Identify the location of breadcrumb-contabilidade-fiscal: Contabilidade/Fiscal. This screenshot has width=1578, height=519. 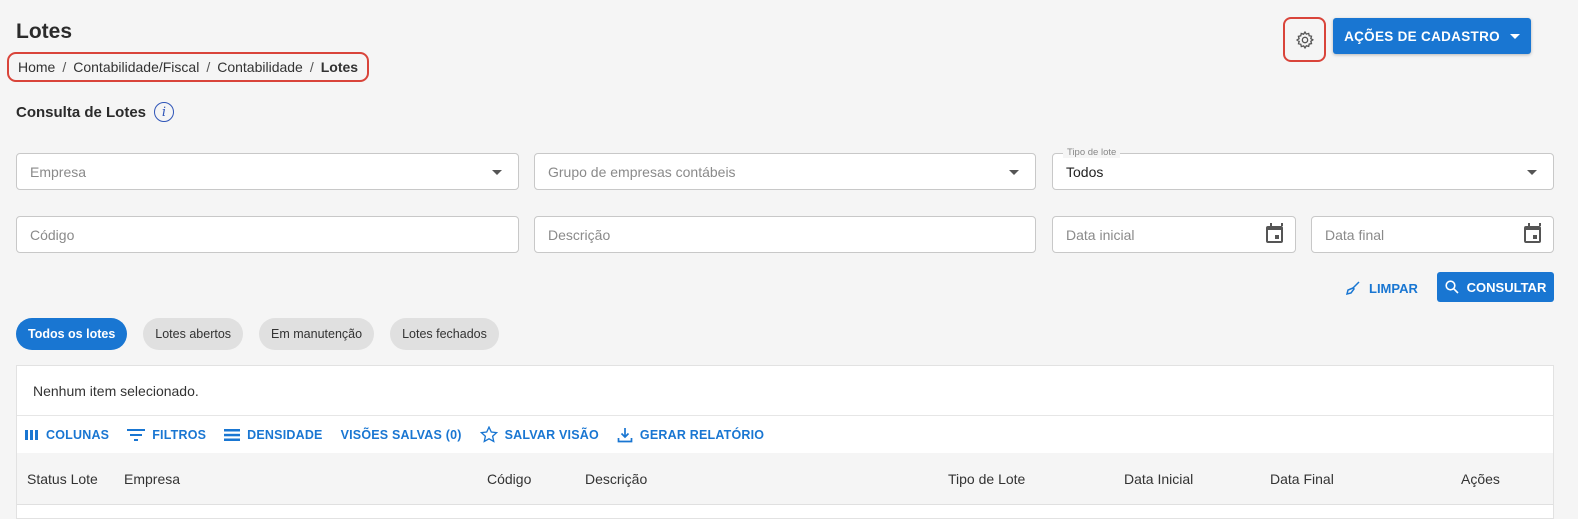
(136, 67).